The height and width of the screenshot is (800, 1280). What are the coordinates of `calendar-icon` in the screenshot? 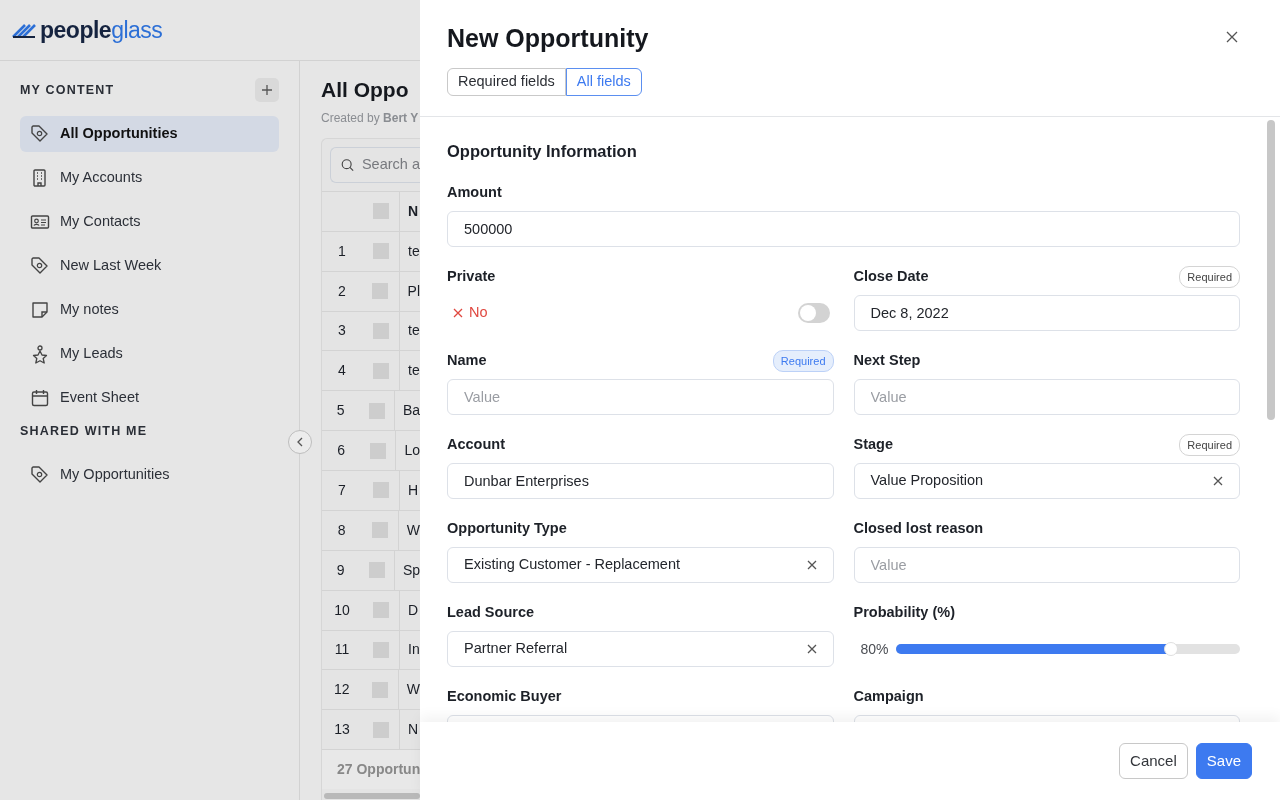 It's located at (40, 398).